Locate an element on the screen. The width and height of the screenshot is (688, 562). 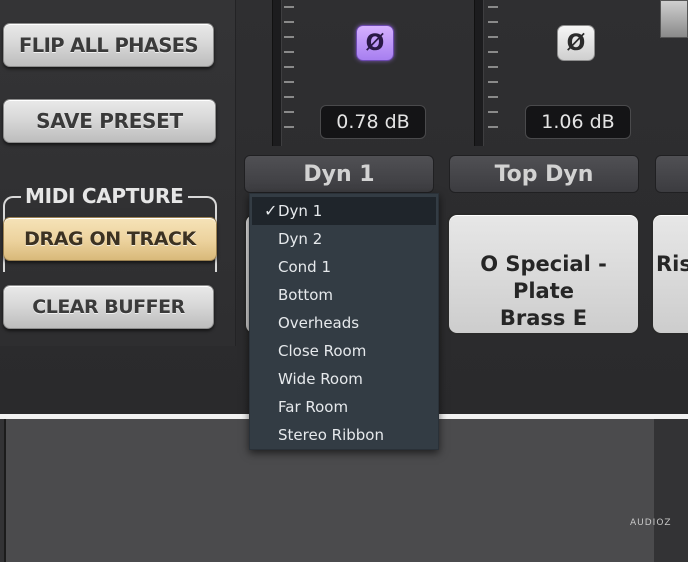
menu-item: Close Room is located at coordinates (344, 351).